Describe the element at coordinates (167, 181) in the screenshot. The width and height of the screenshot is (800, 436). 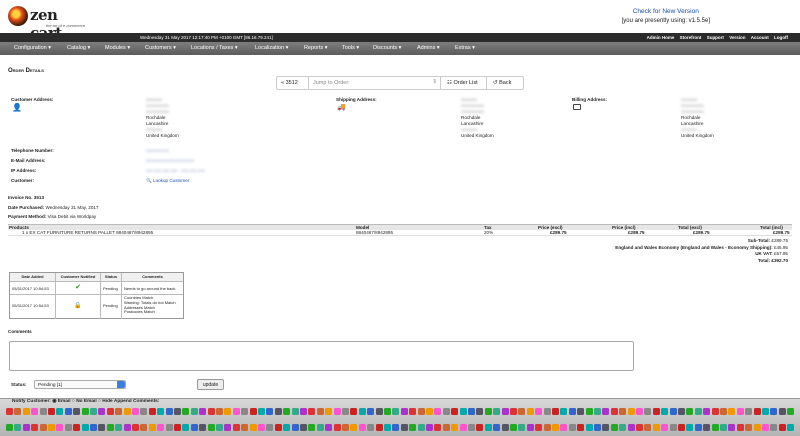
I see `lookup-customer-link: 🔍 Lookup Customer` at that location.